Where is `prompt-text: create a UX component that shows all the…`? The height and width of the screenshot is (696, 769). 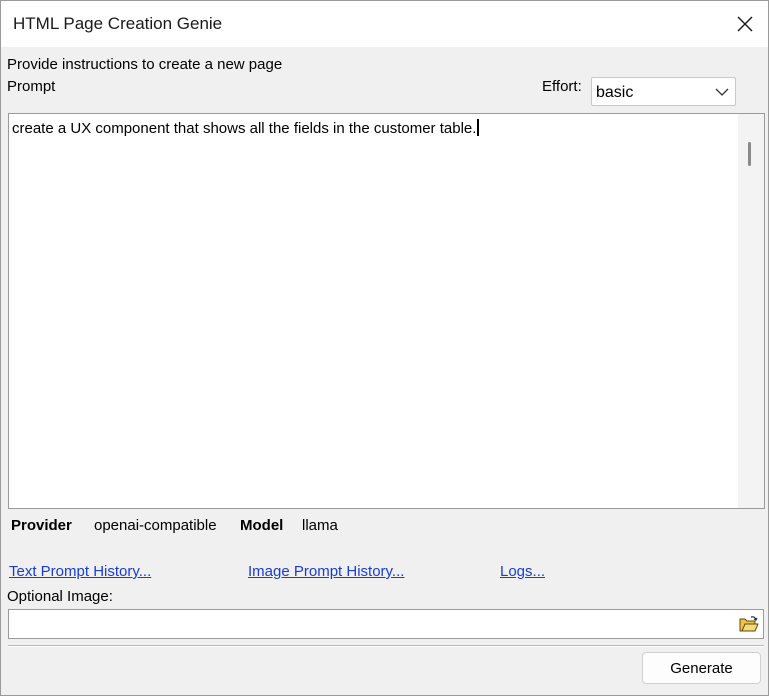
prompt-text: create a UX component that shows all the… is located at coordinates (246, 128).